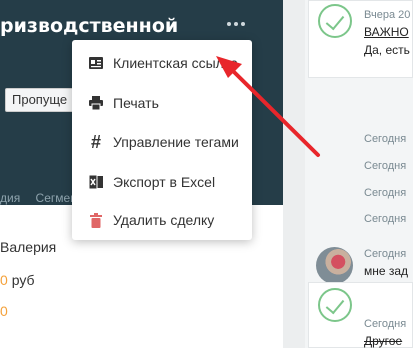  I want to click on menu-item-label: Печать, so click(136, 103).